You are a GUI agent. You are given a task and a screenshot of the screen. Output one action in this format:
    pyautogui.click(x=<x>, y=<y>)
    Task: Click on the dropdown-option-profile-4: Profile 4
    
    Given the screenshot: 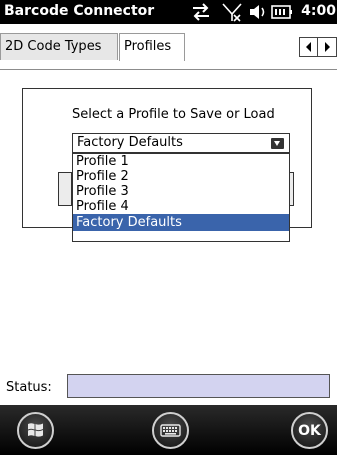 What is the action you would take?
    pyautogui.click(x=181, y=206)
    